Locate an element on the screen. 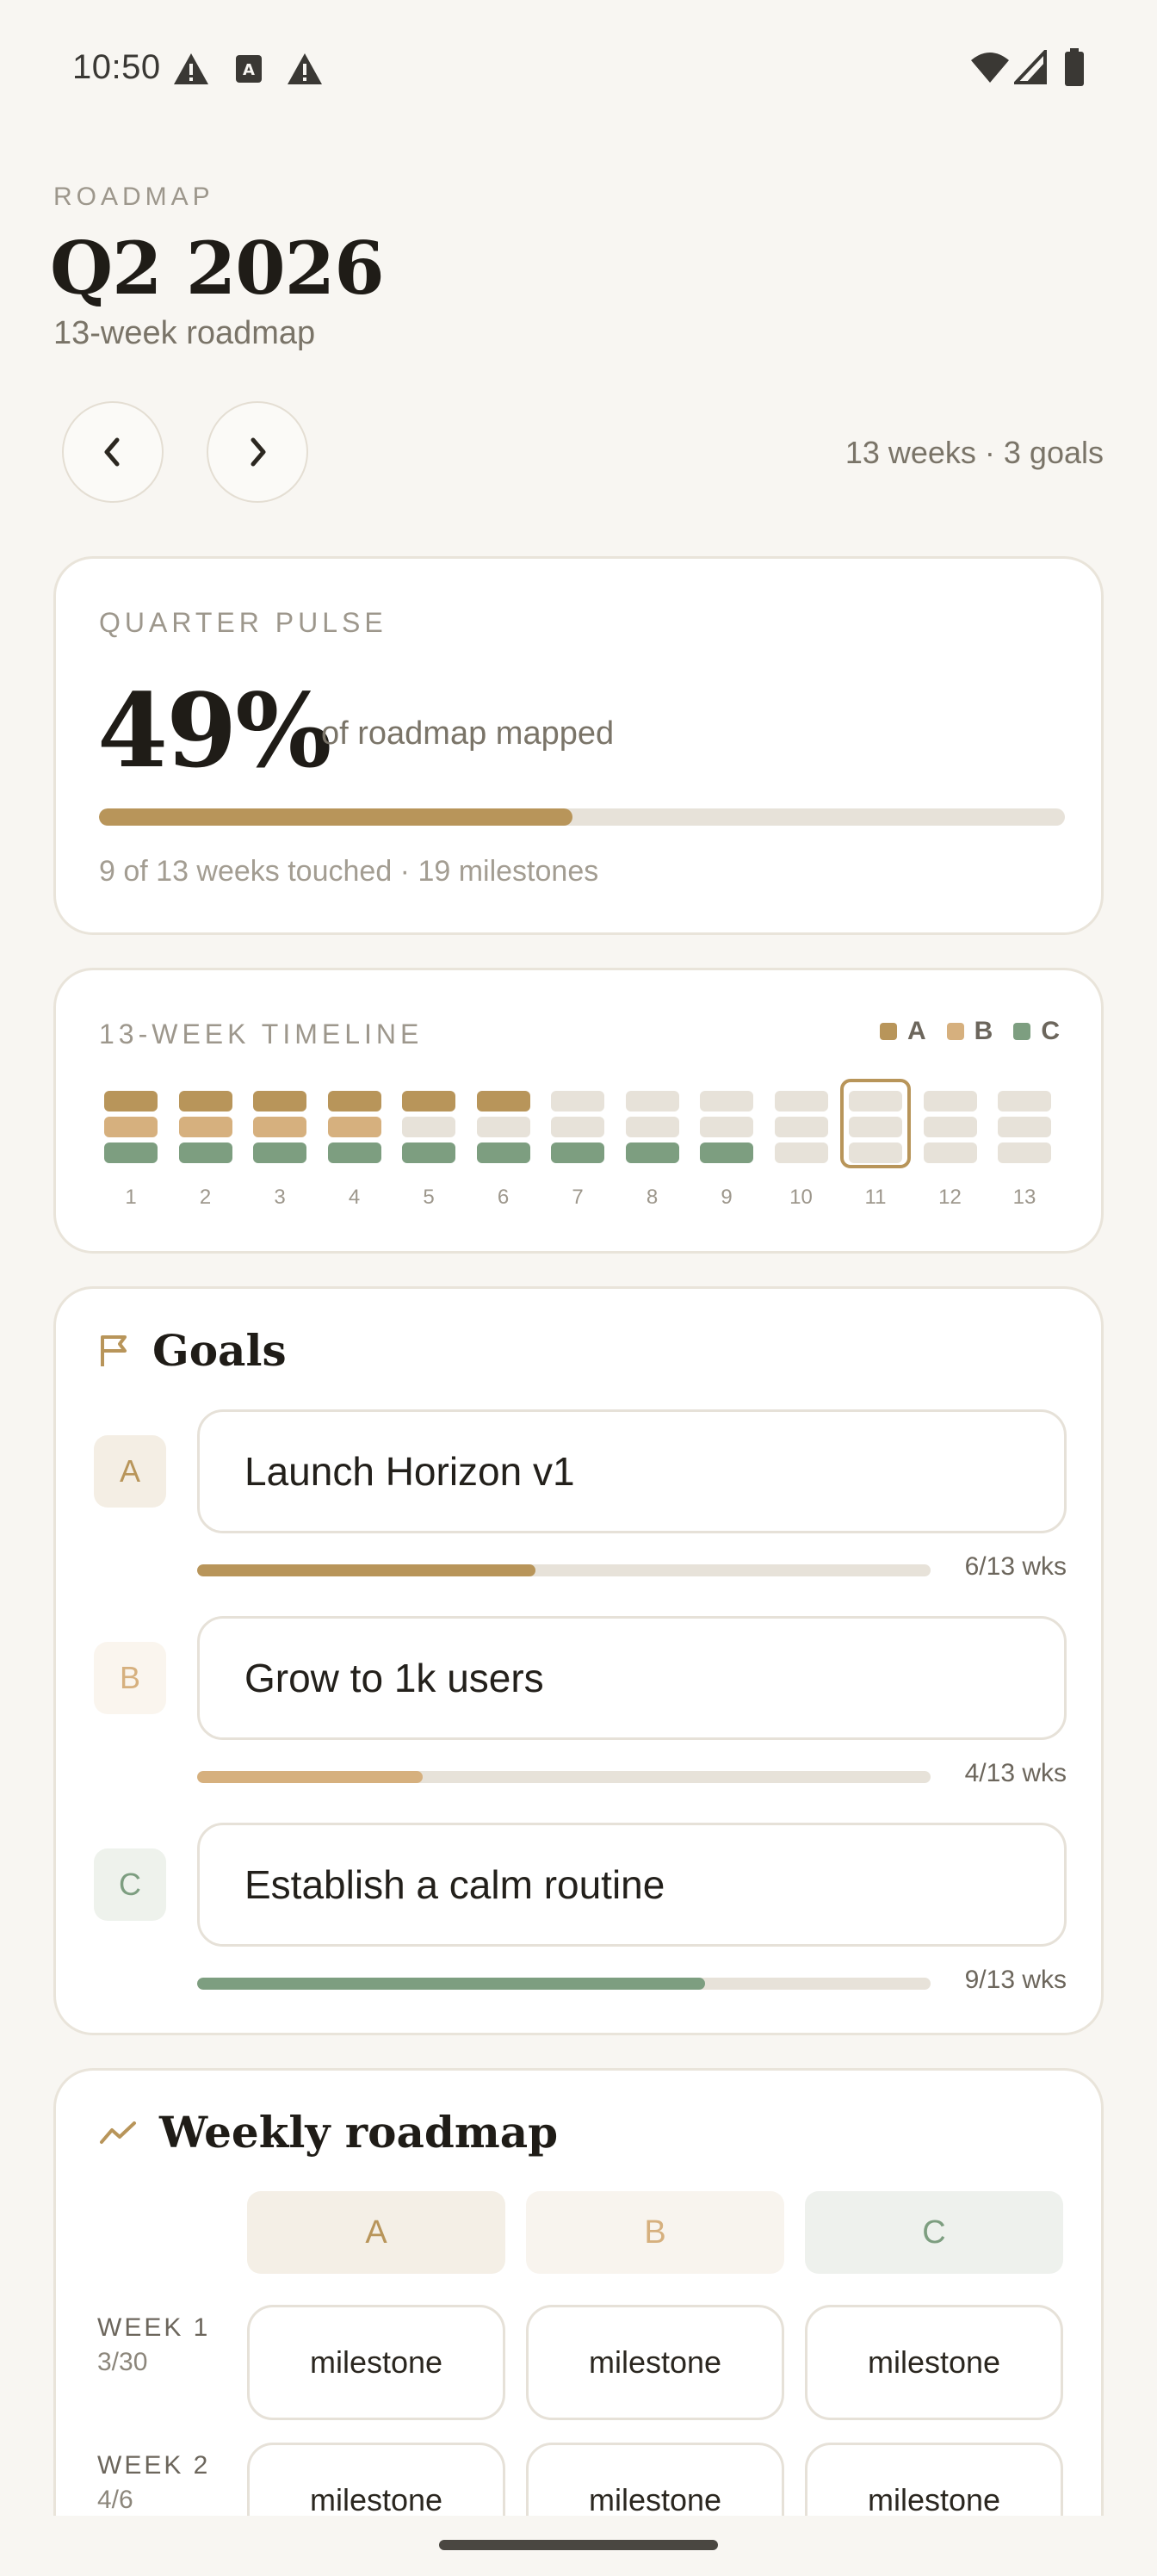  timeline-week-number: 3 is located at coordinates (280, 1198).